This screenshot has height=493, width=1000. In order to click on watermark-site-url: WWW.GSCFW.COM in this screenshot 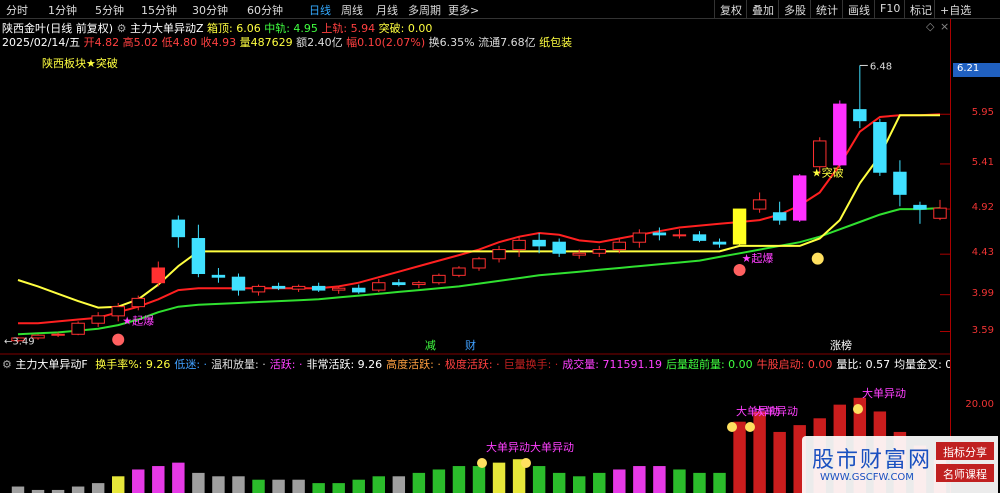, I will do `click(867, 477)`.